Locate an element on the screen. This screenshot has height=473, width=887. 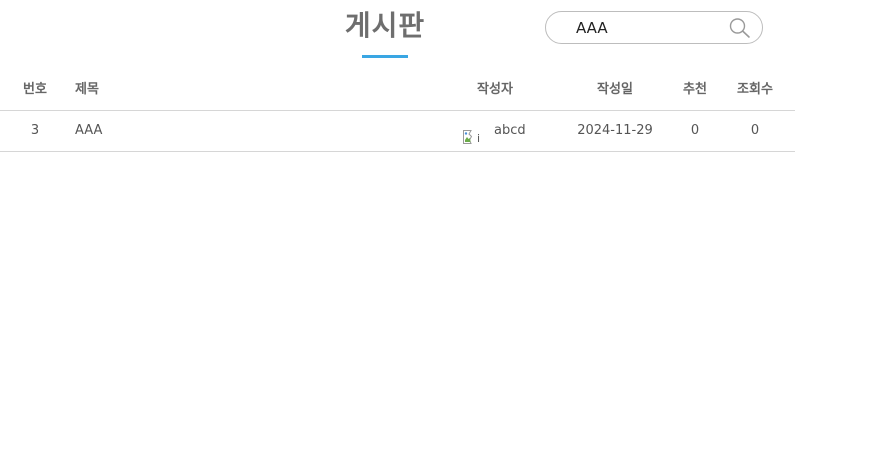
column-header-title: 제목 is located at coordinates (87, 89).